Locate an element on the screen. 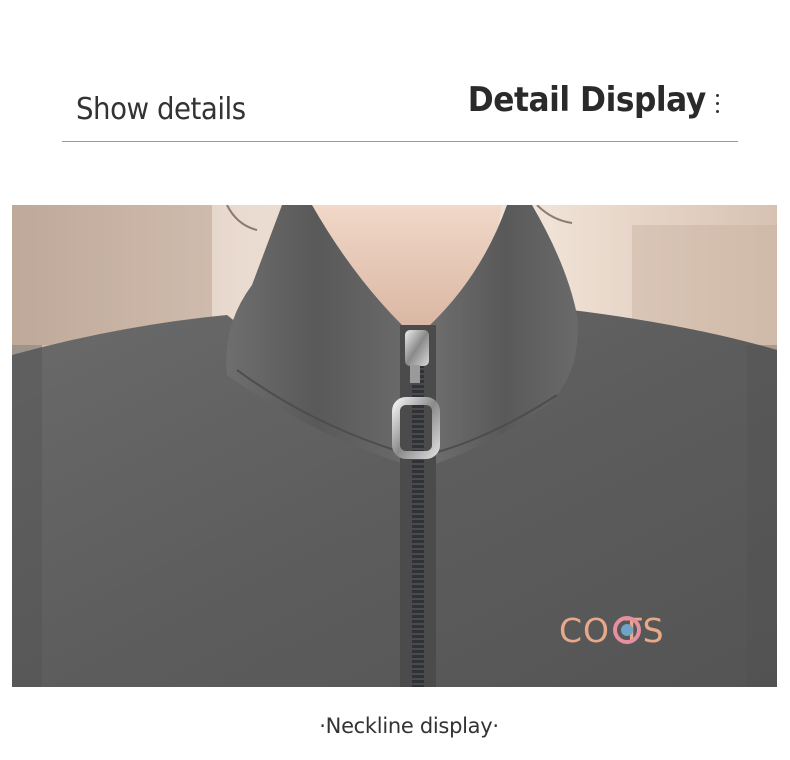  section-title-left: Show details is located at coordinates (161, 109).